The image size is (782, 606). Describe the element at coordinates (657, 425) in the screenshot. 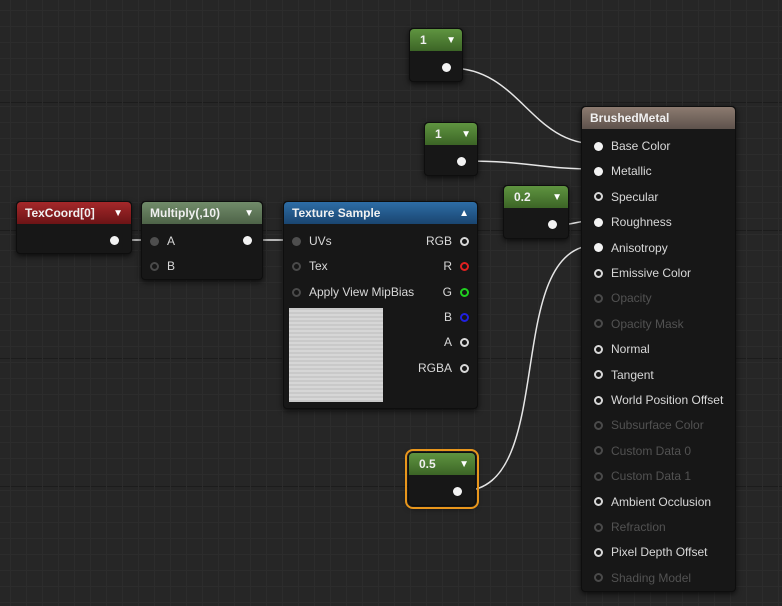

I see `pin-label: Subsurface Color` at that location.